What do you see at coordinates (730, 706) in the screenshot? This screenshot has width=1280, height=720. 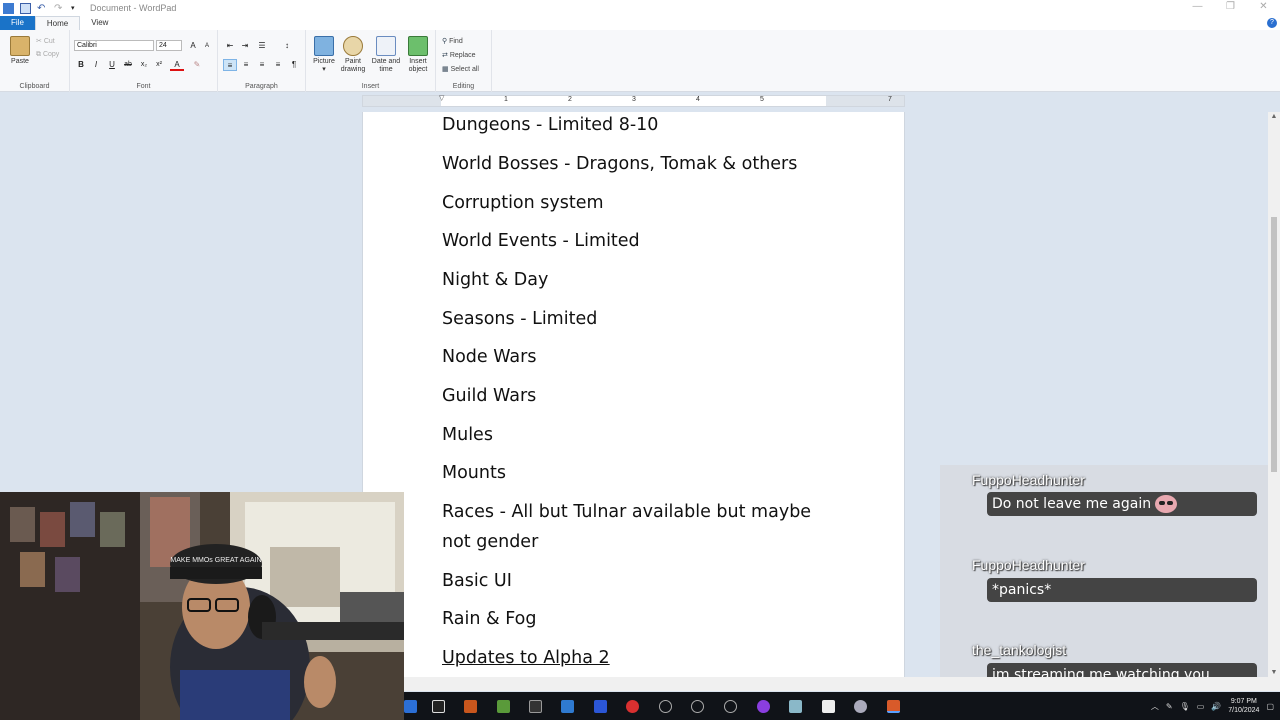 I see `app-icon-arrow` at bounding box center [730, 706].